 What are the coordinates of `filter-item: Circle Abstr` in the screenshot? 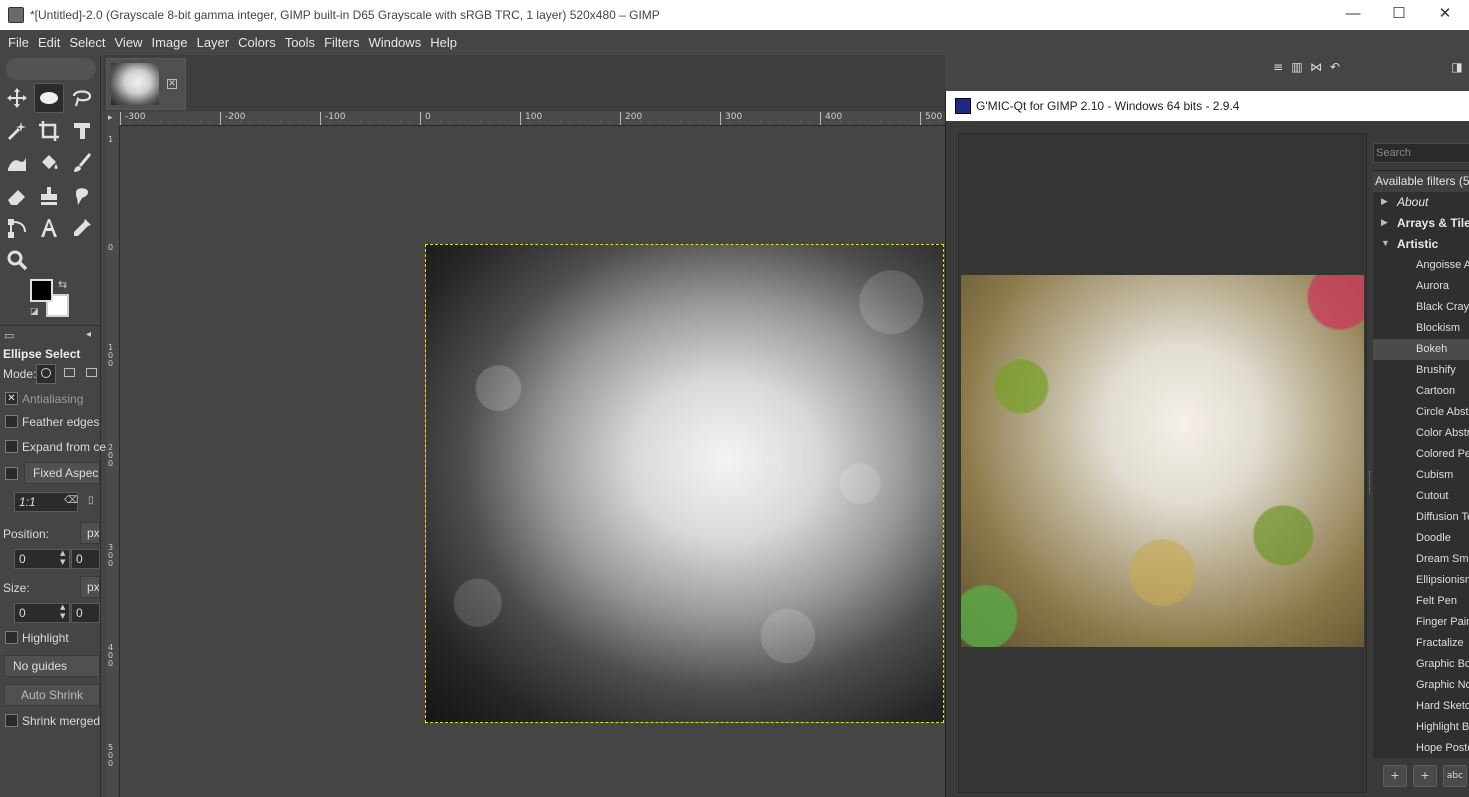 It's located at (1421, 412).